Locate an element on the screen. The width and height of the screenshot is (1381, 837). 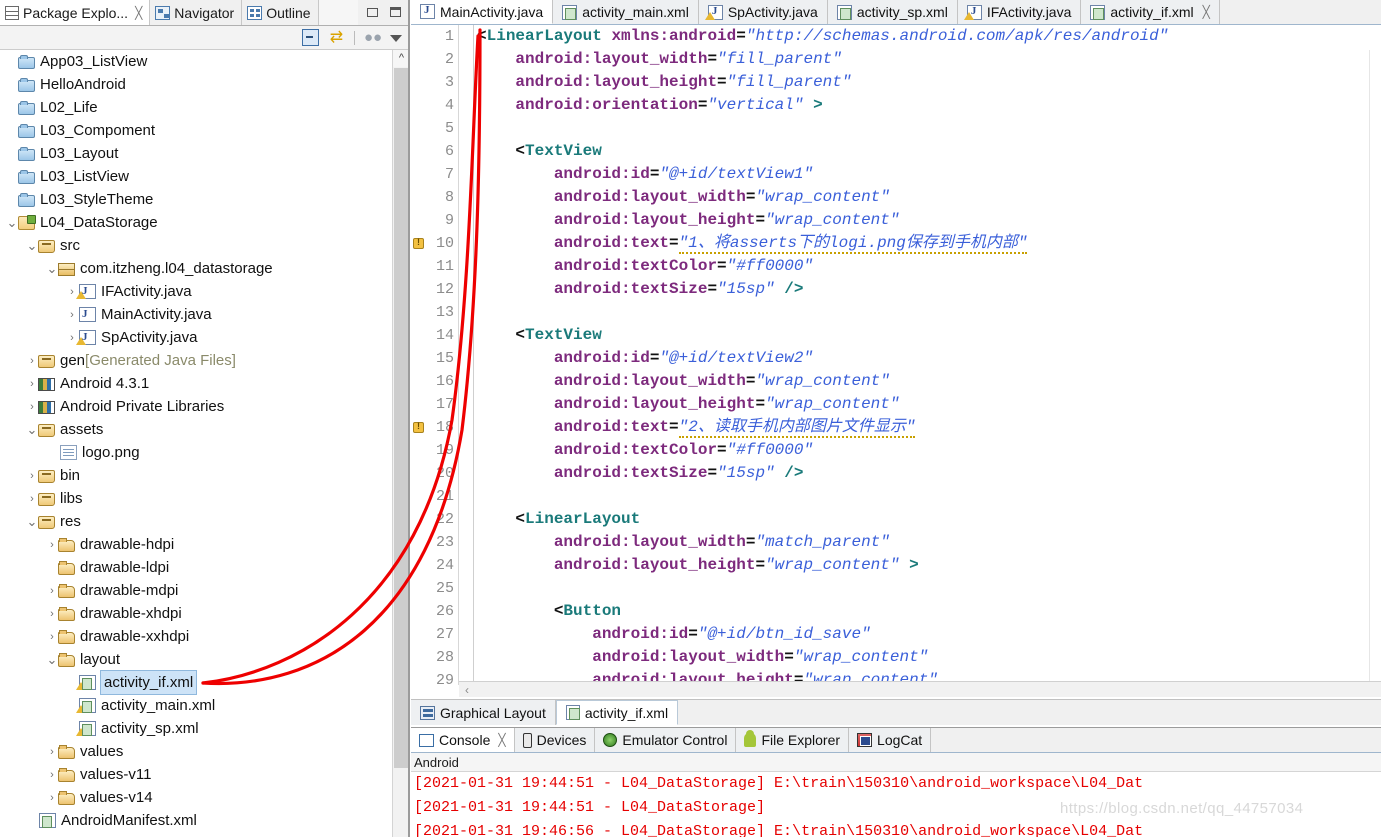
view-tab-package-explorer: Package Explo... ╳ is located at coordinates (75, 12).